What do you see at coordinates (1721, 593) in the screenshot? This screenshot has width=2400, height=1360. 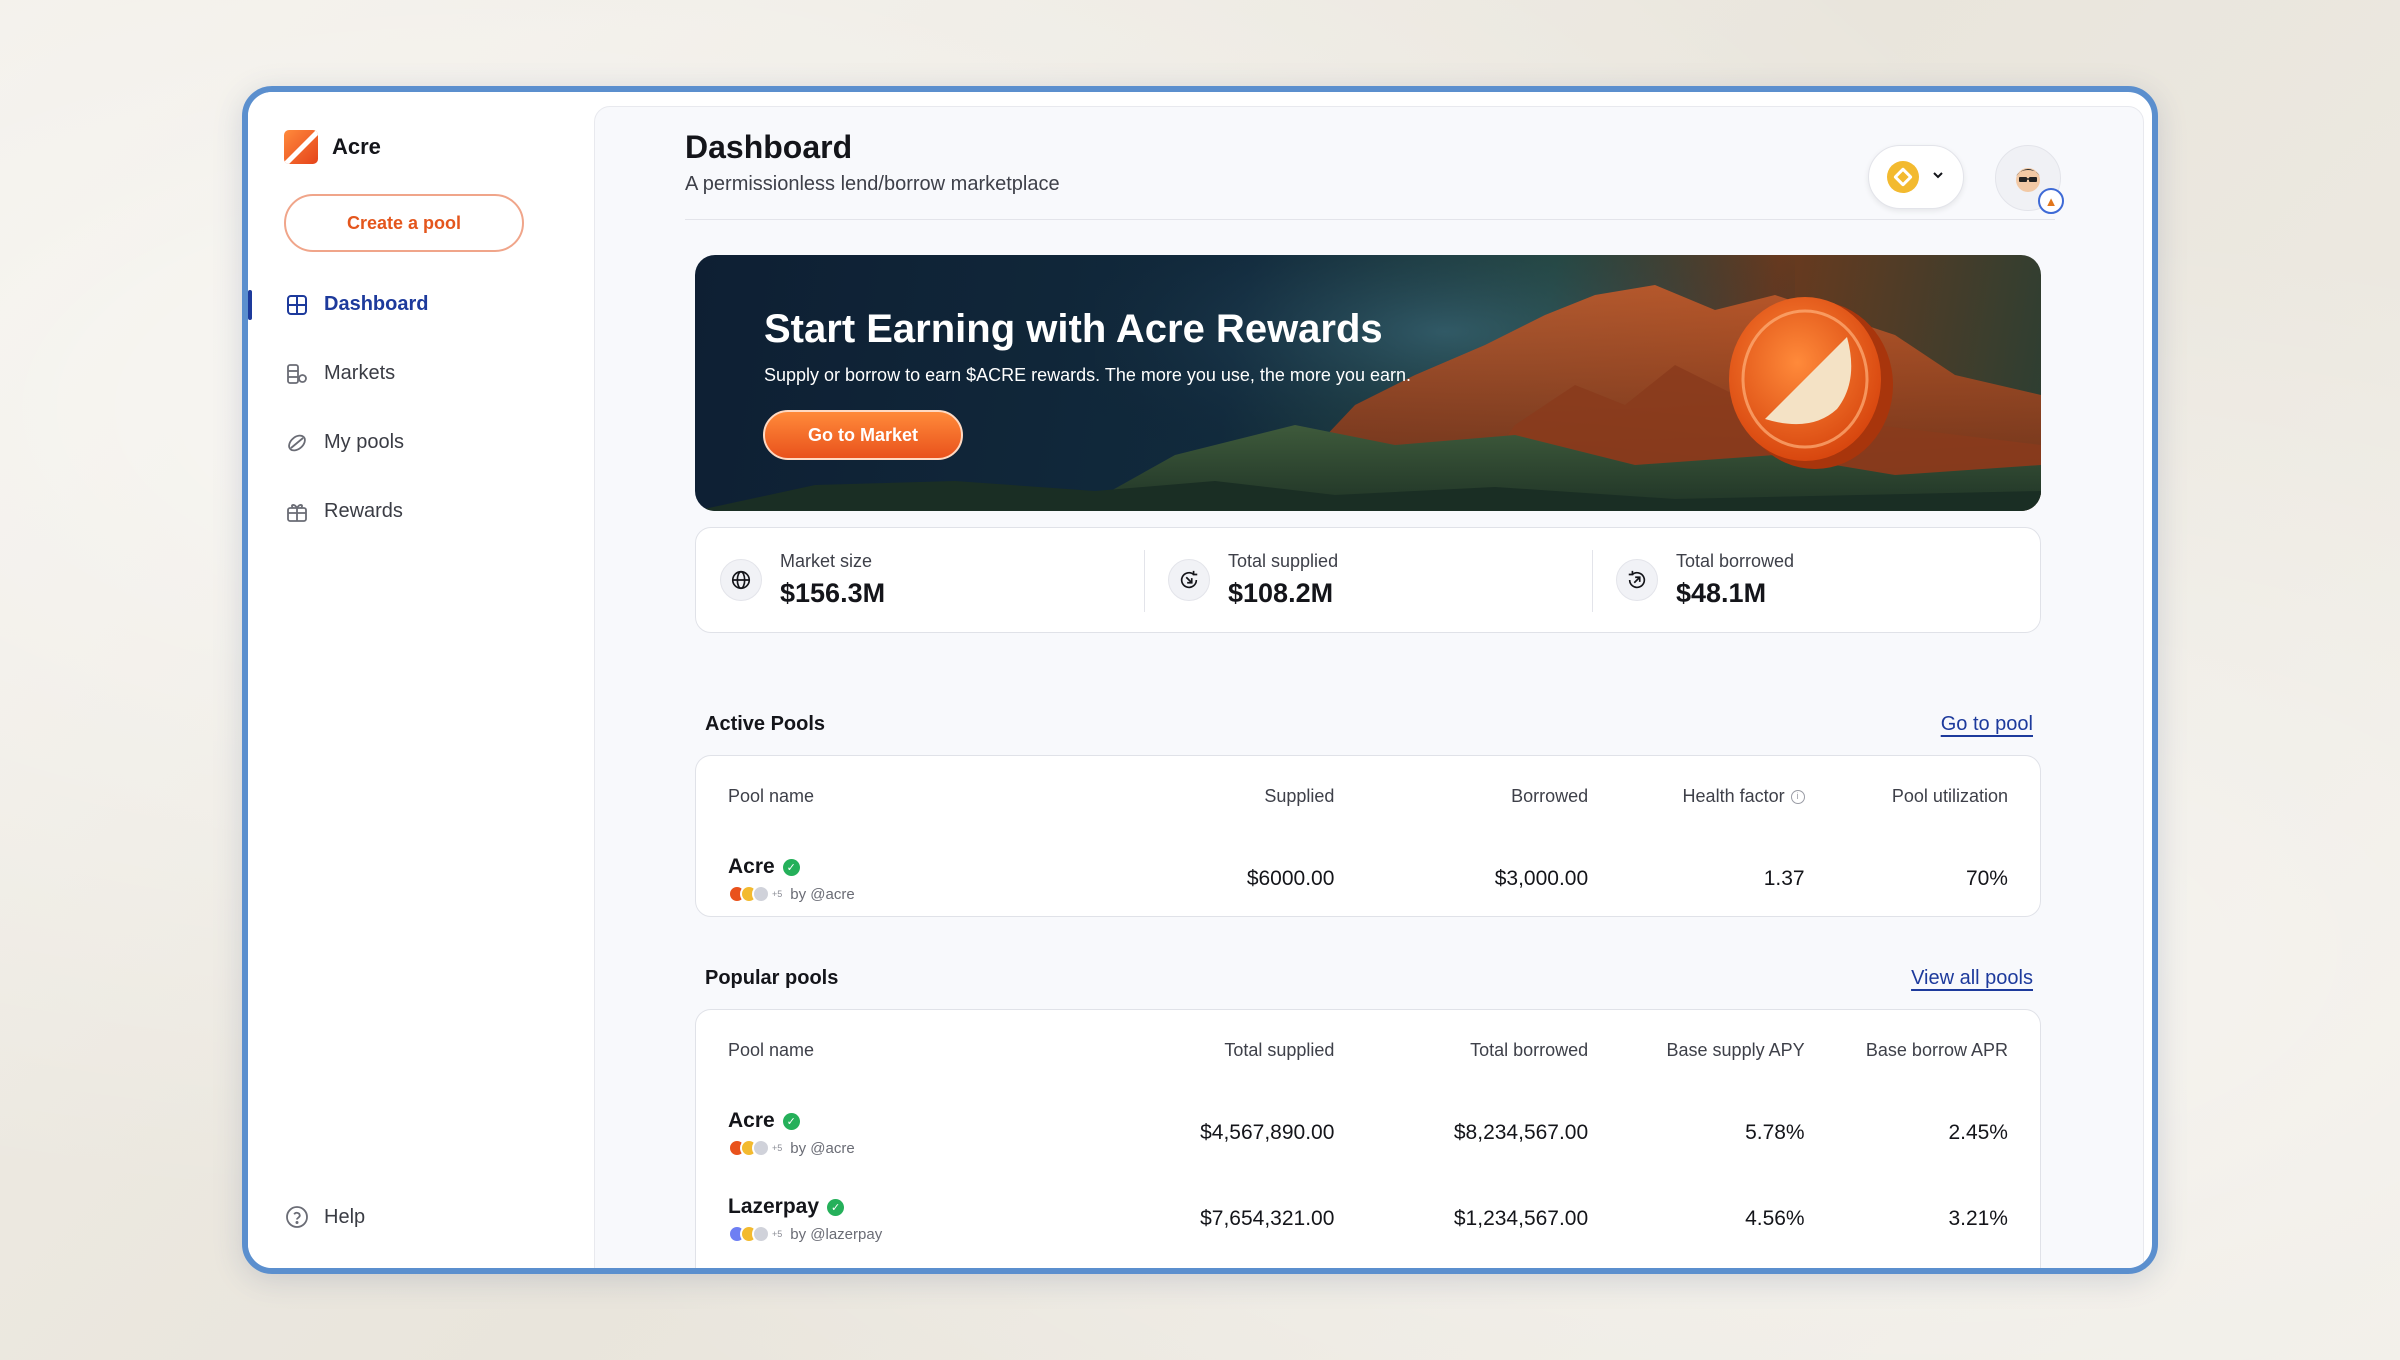 I see `stat-value: $48.1M` at bounding box center [1721, 593].